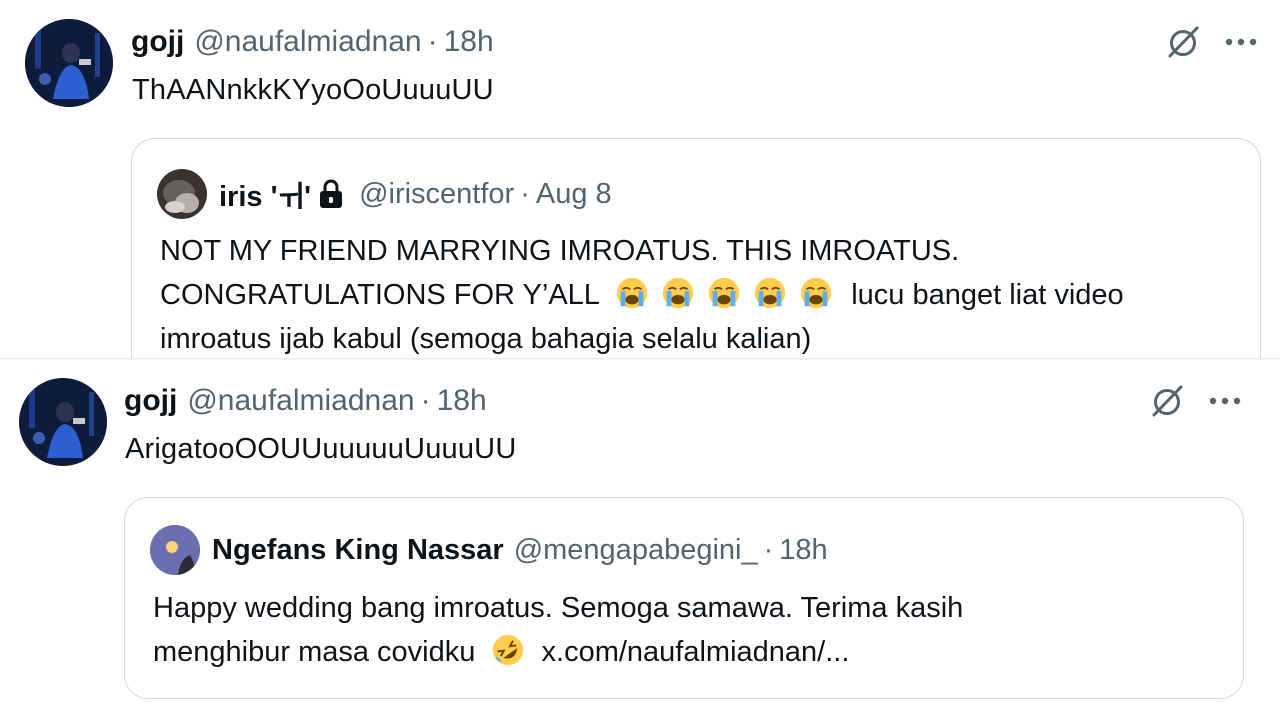 Image resolution: width=1280 pixels, height=720 pixels. I want to click on tweet-text: ArigatooOOUUuuuuuUuuuUU, so click(321, 449).